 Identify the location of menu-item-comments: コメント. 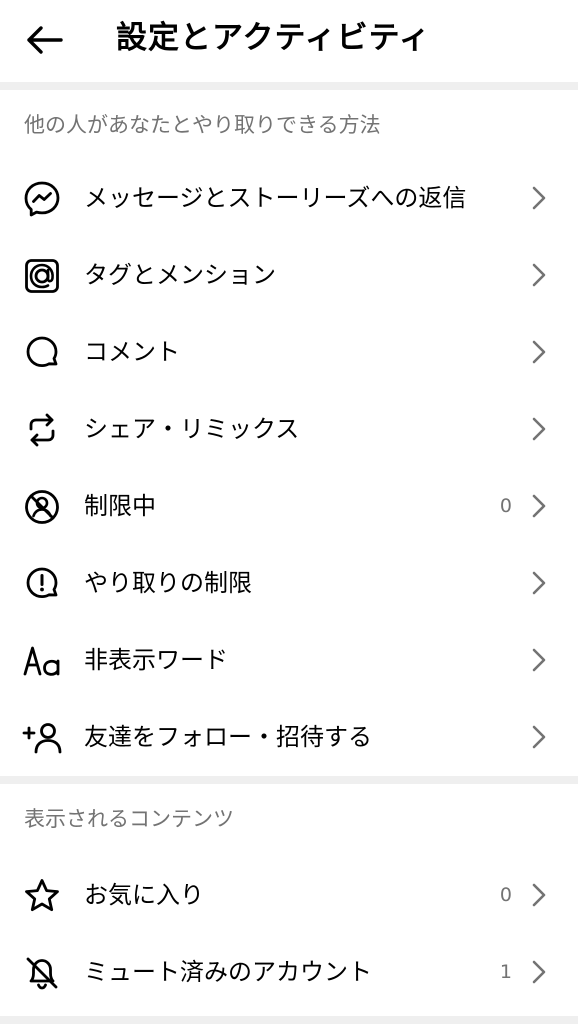
(289, 352).